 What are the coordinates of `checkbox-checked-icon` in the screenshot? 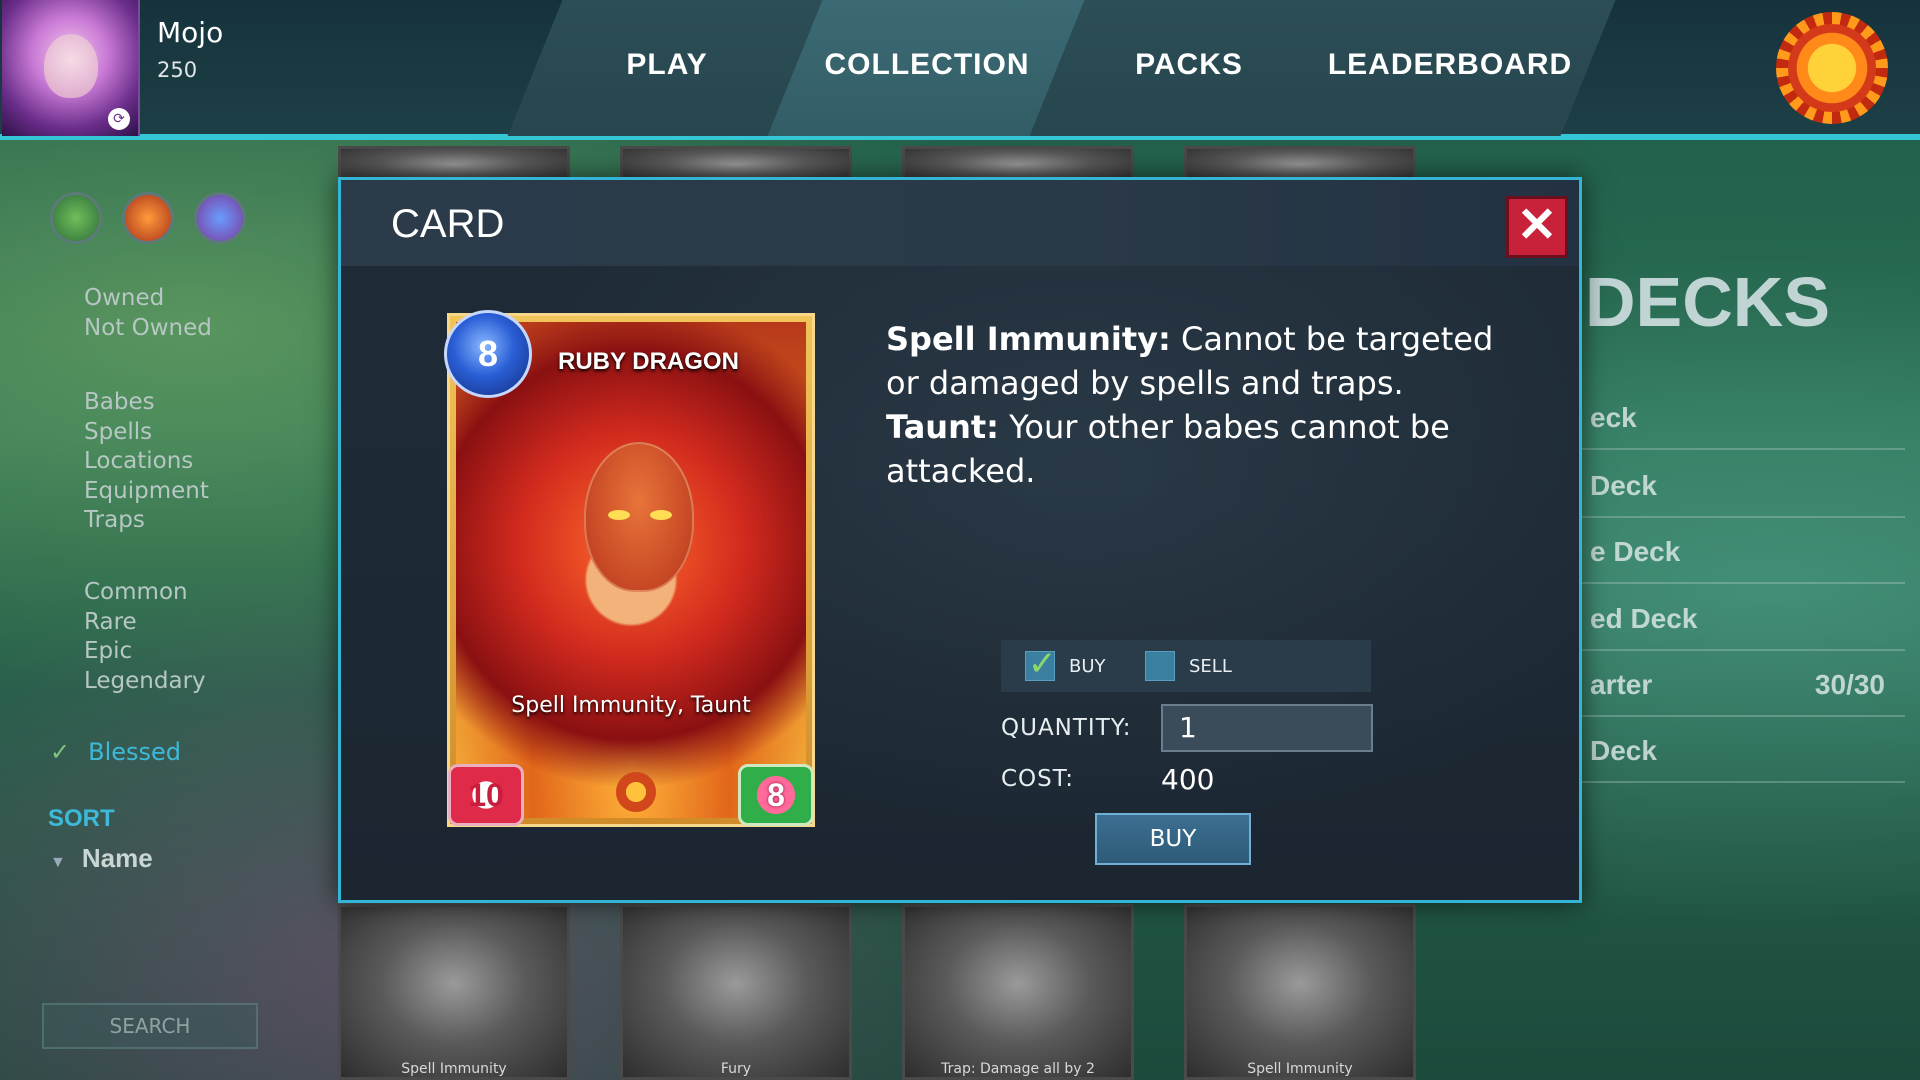 It's located at (1041, 664).